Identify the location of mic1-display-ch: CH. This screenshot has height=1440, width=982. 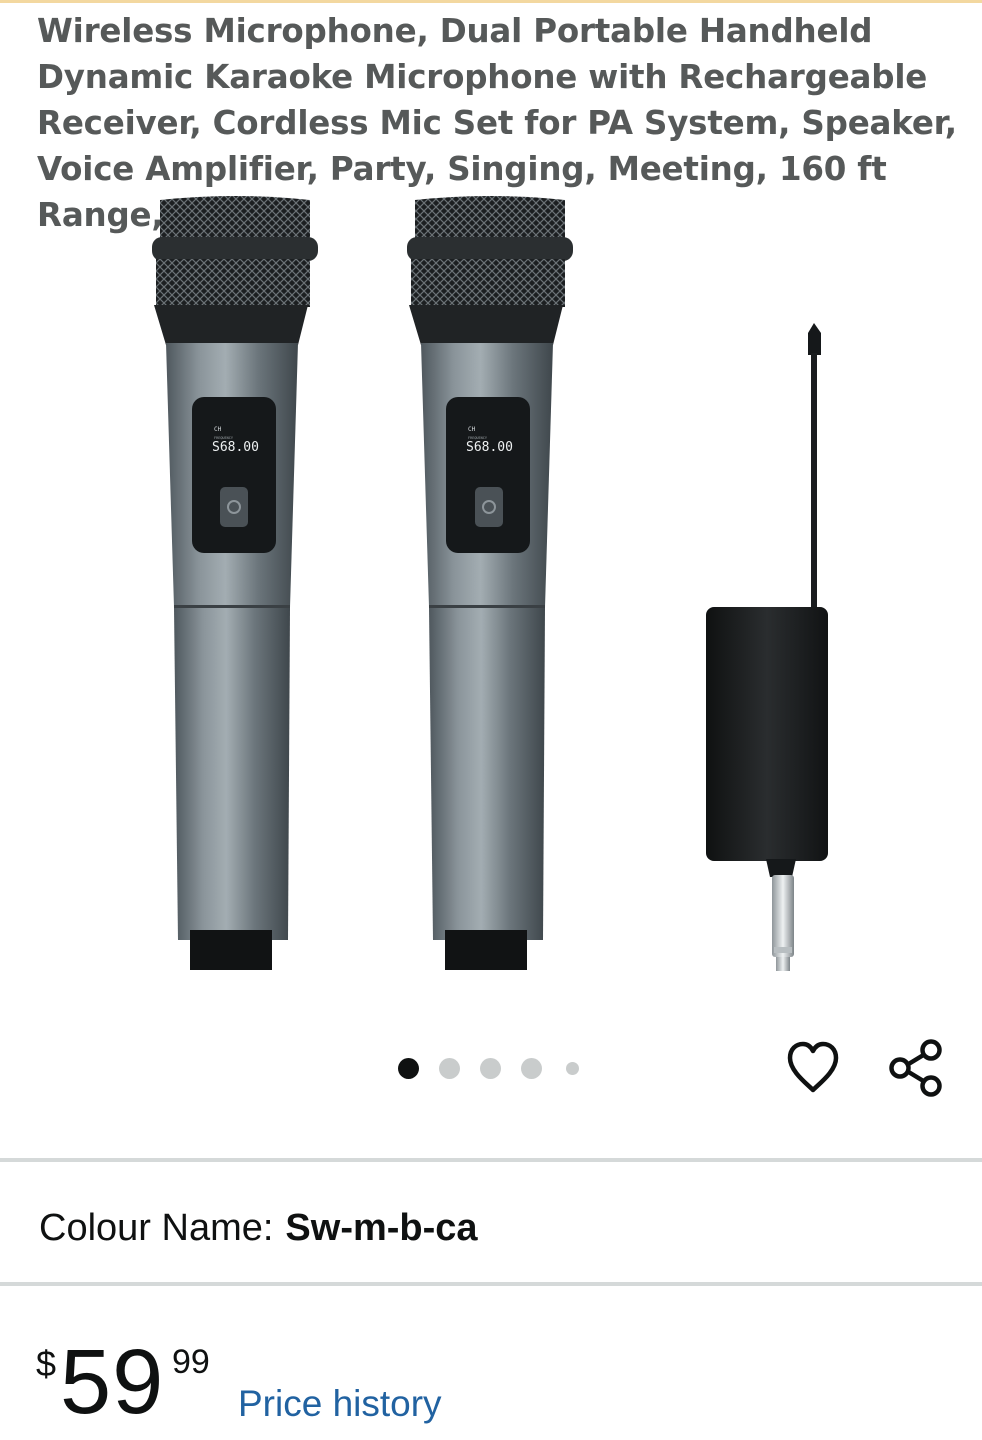
(218, 429).